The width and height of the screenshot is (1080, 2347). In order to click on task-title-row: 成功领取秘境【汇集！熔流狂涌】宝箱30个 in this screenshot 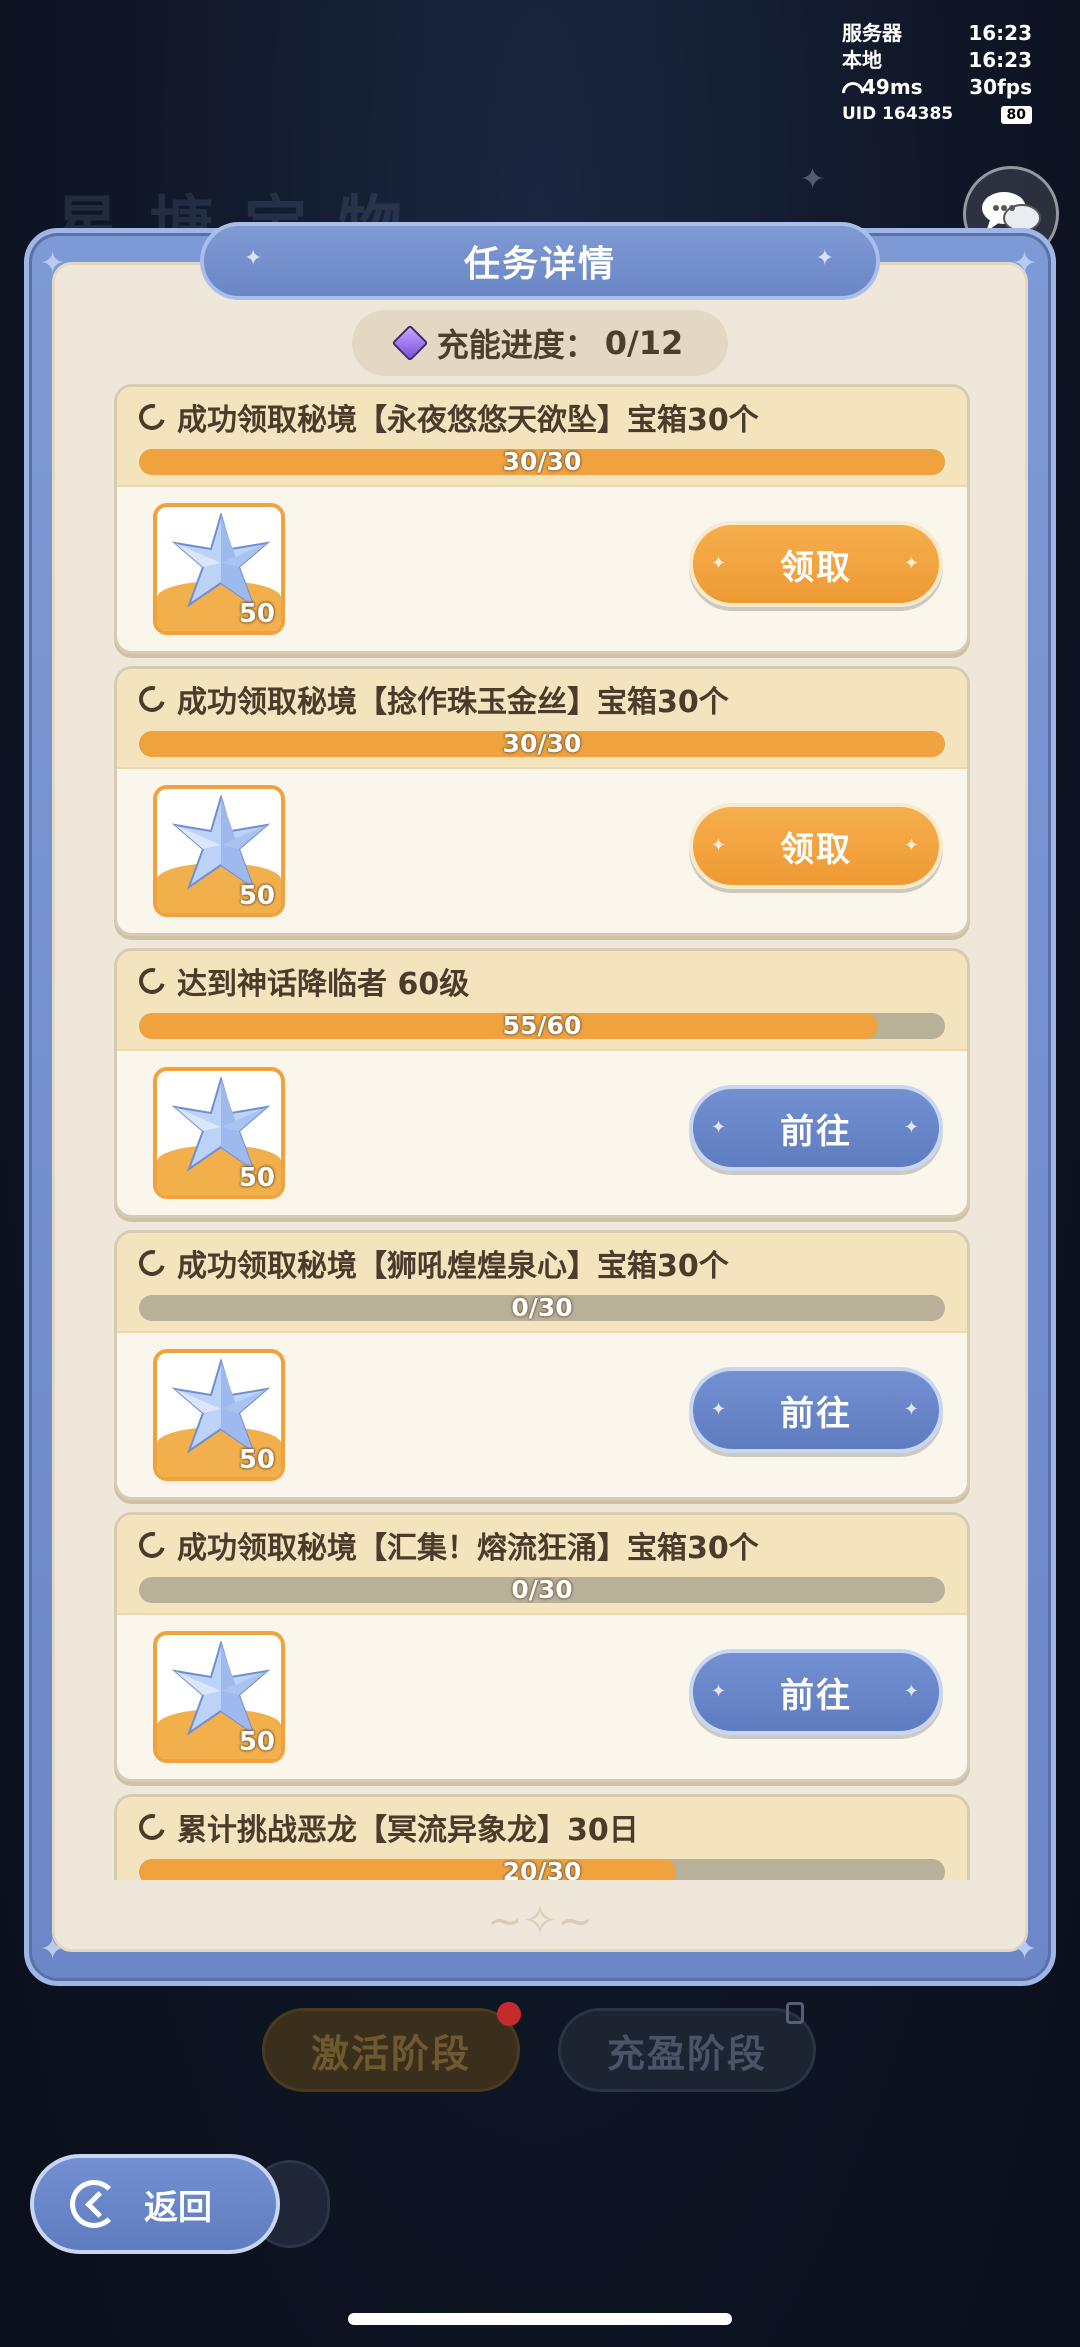, I will do `click(539, 1545)`.